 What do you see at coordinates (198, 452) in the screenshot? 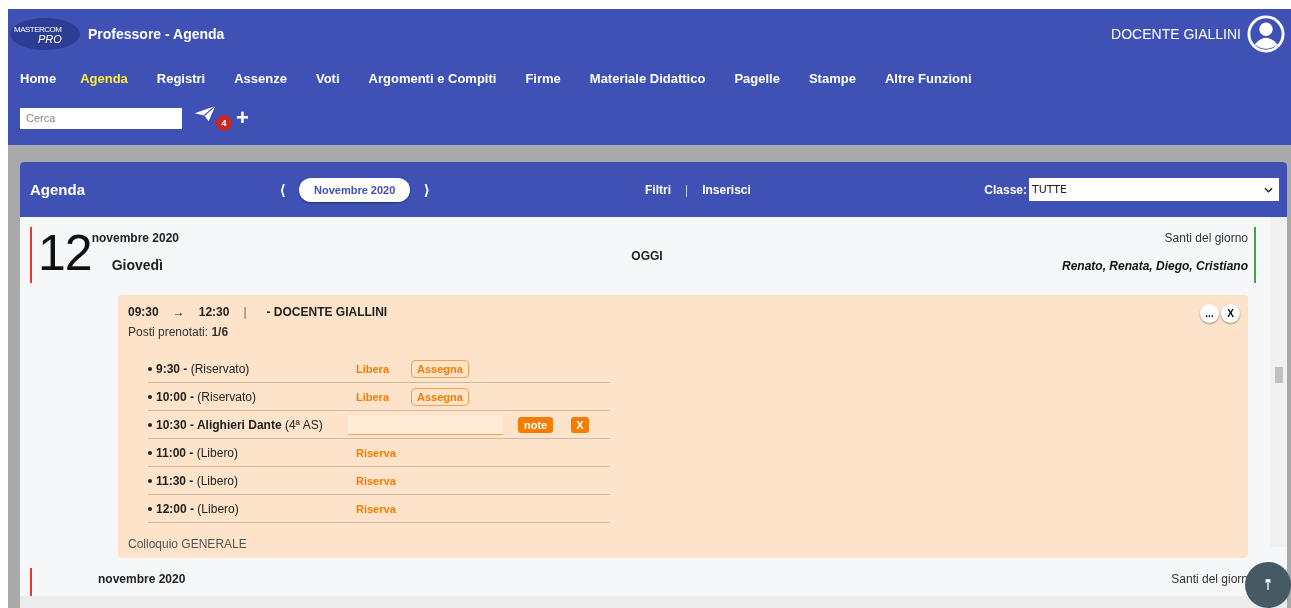
I see `slot-label: 11:00 - (Libero)` at bounding box center [198, 452].